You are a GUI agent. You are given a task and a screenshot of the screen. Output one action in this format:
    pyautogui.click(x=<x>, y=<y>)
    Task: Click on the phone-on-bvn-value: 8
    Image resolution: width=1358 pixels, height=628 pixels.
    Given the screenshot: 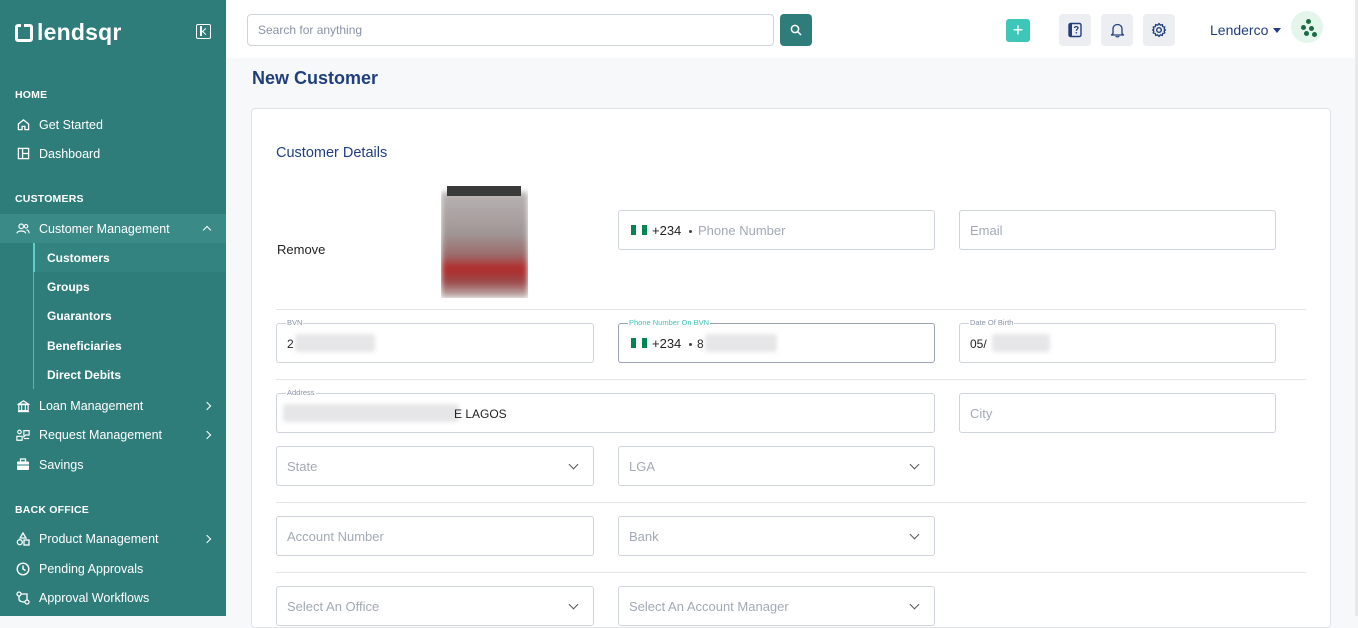 What is the action you would take?
    pyautogui.click(x=700, y=344)
    